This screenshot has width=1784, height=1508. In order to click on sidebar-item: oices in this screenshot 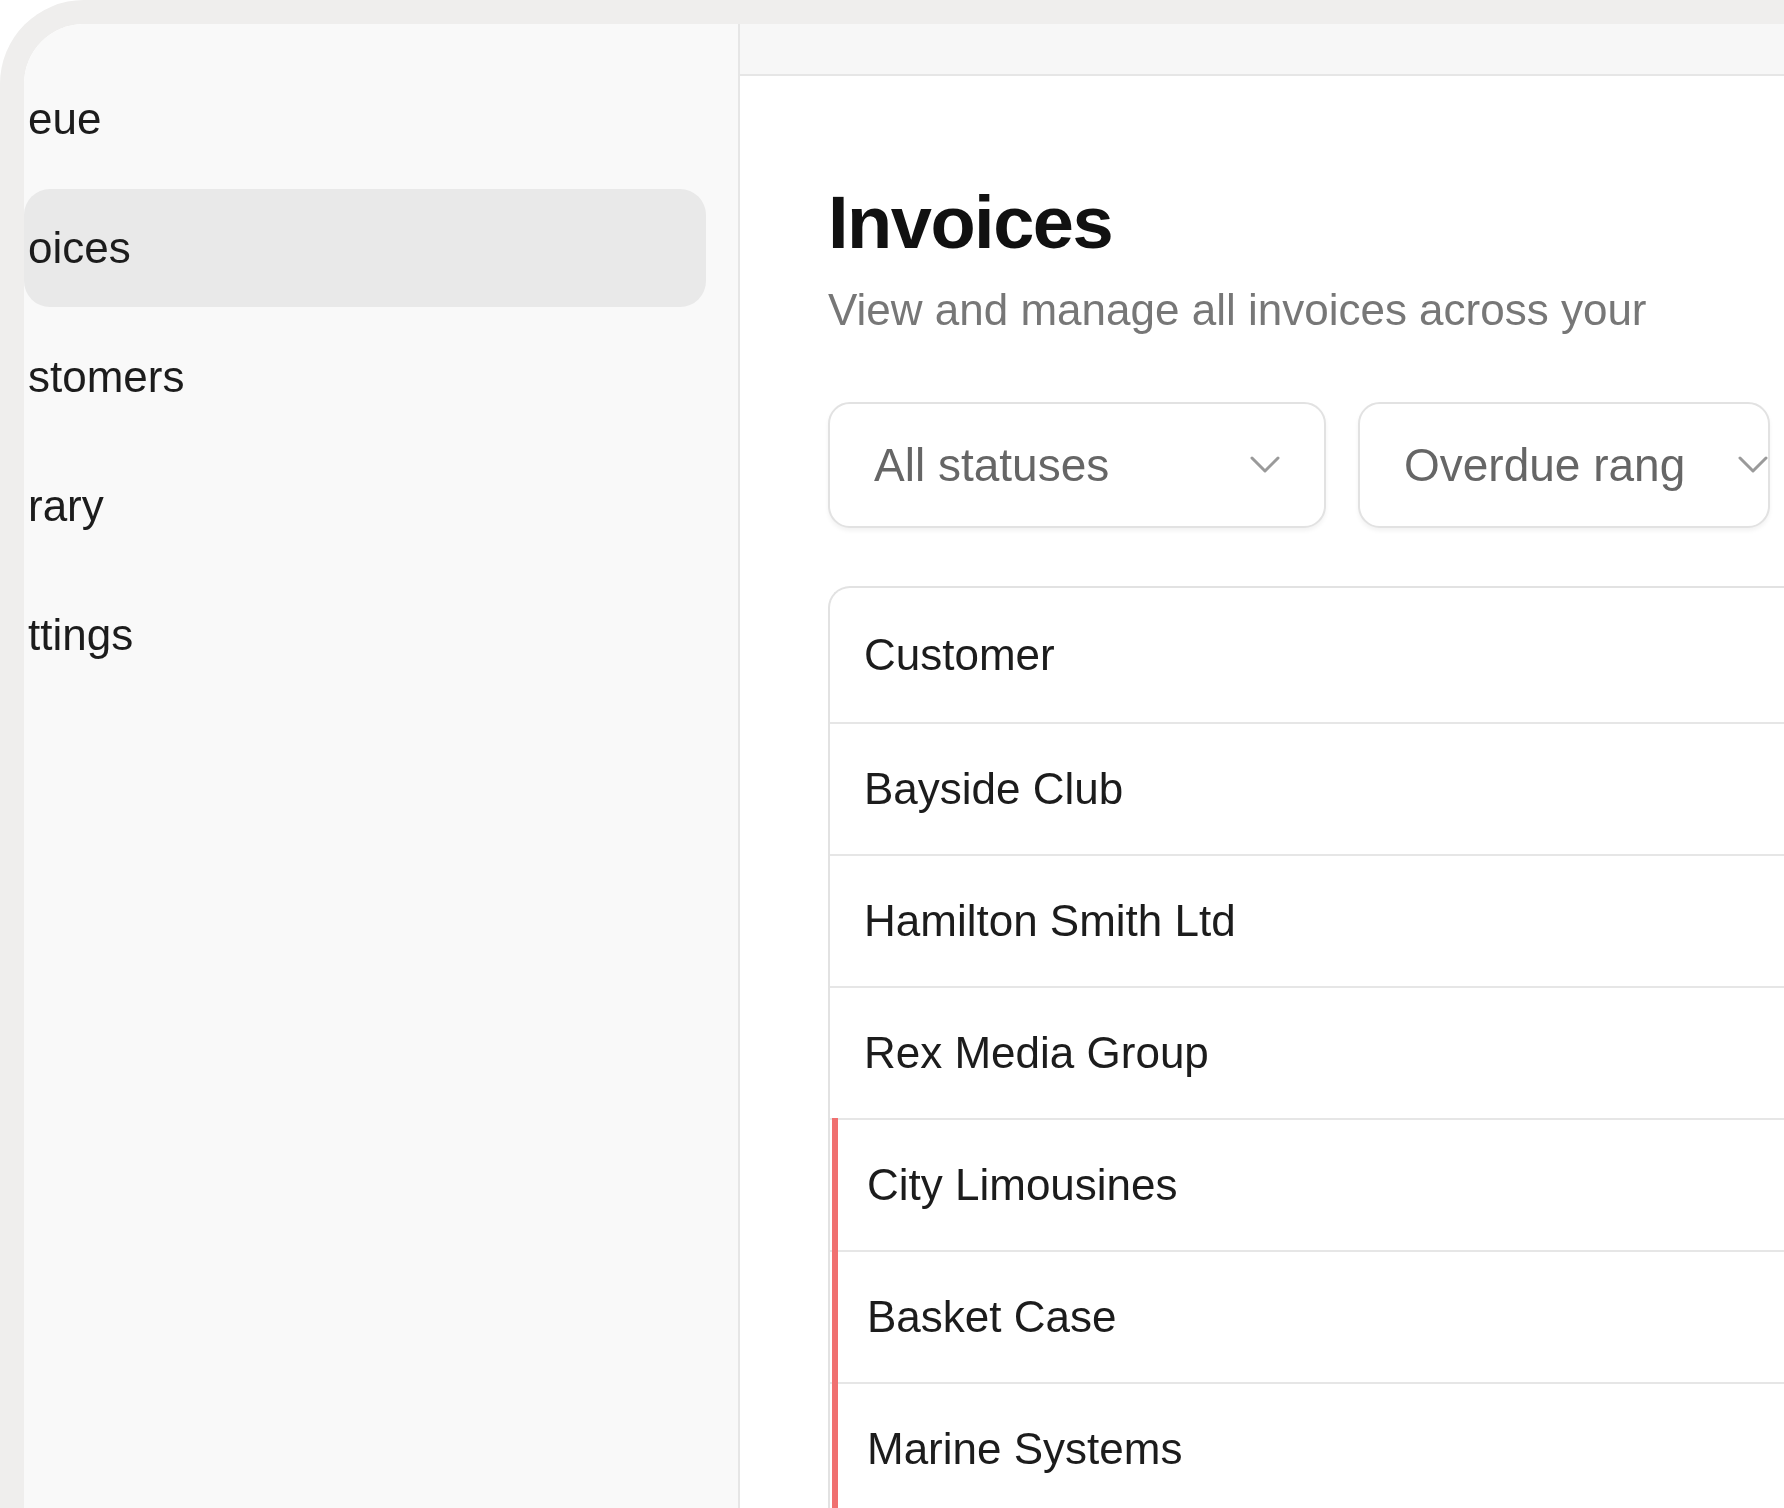, I will do `click(365, 248)`.